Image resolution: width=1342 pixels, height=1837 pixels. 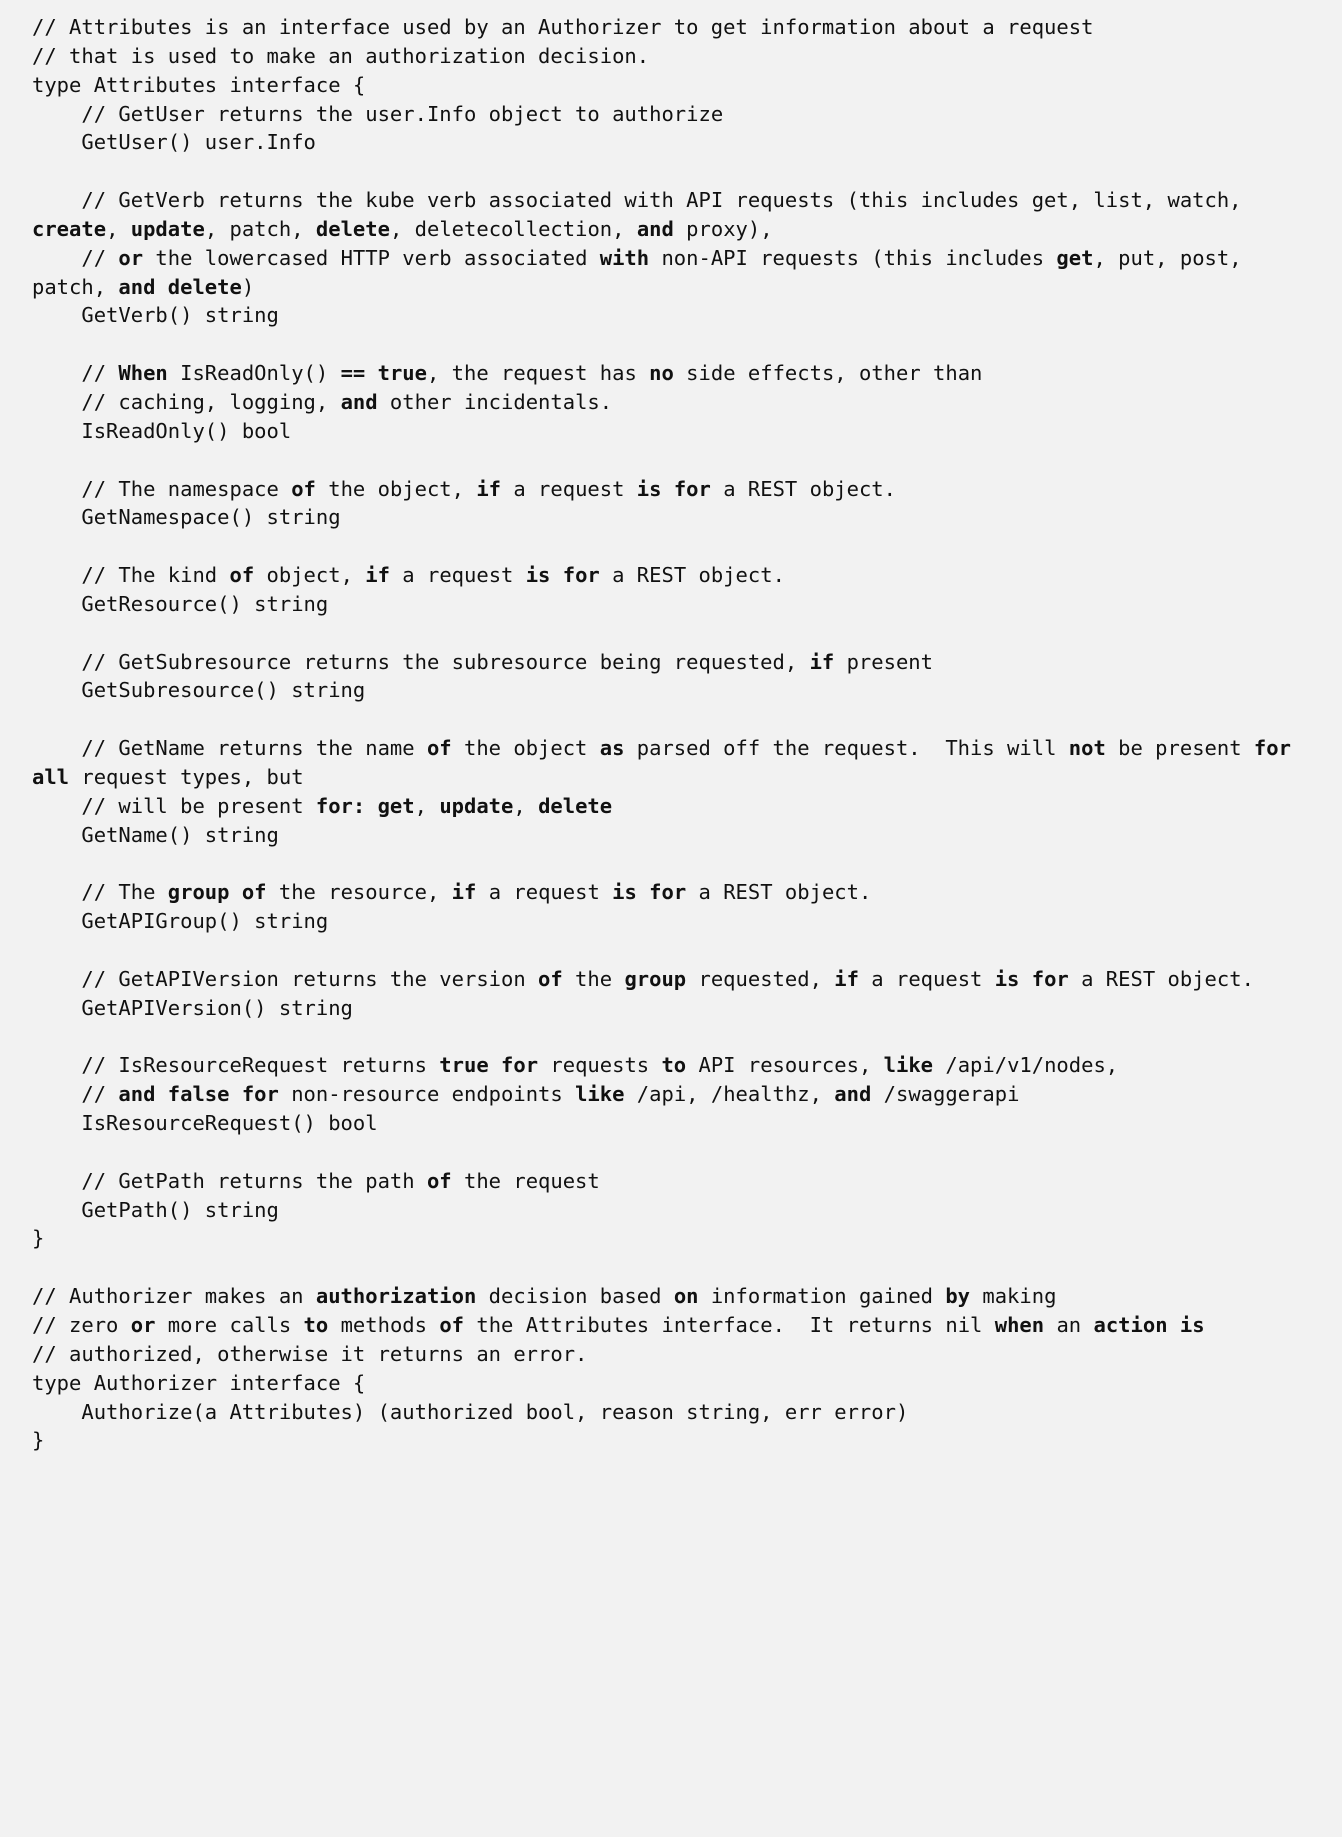 What do you see at coordinates (1026, 1065) in the screenshot?
I see `code-token: /api/v1/nodes,` at bounding box center [1026, 1065].